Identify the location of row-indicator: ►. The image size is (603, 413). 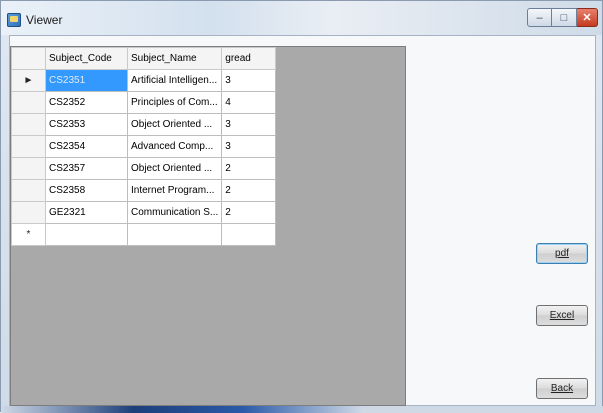
(28, 80).